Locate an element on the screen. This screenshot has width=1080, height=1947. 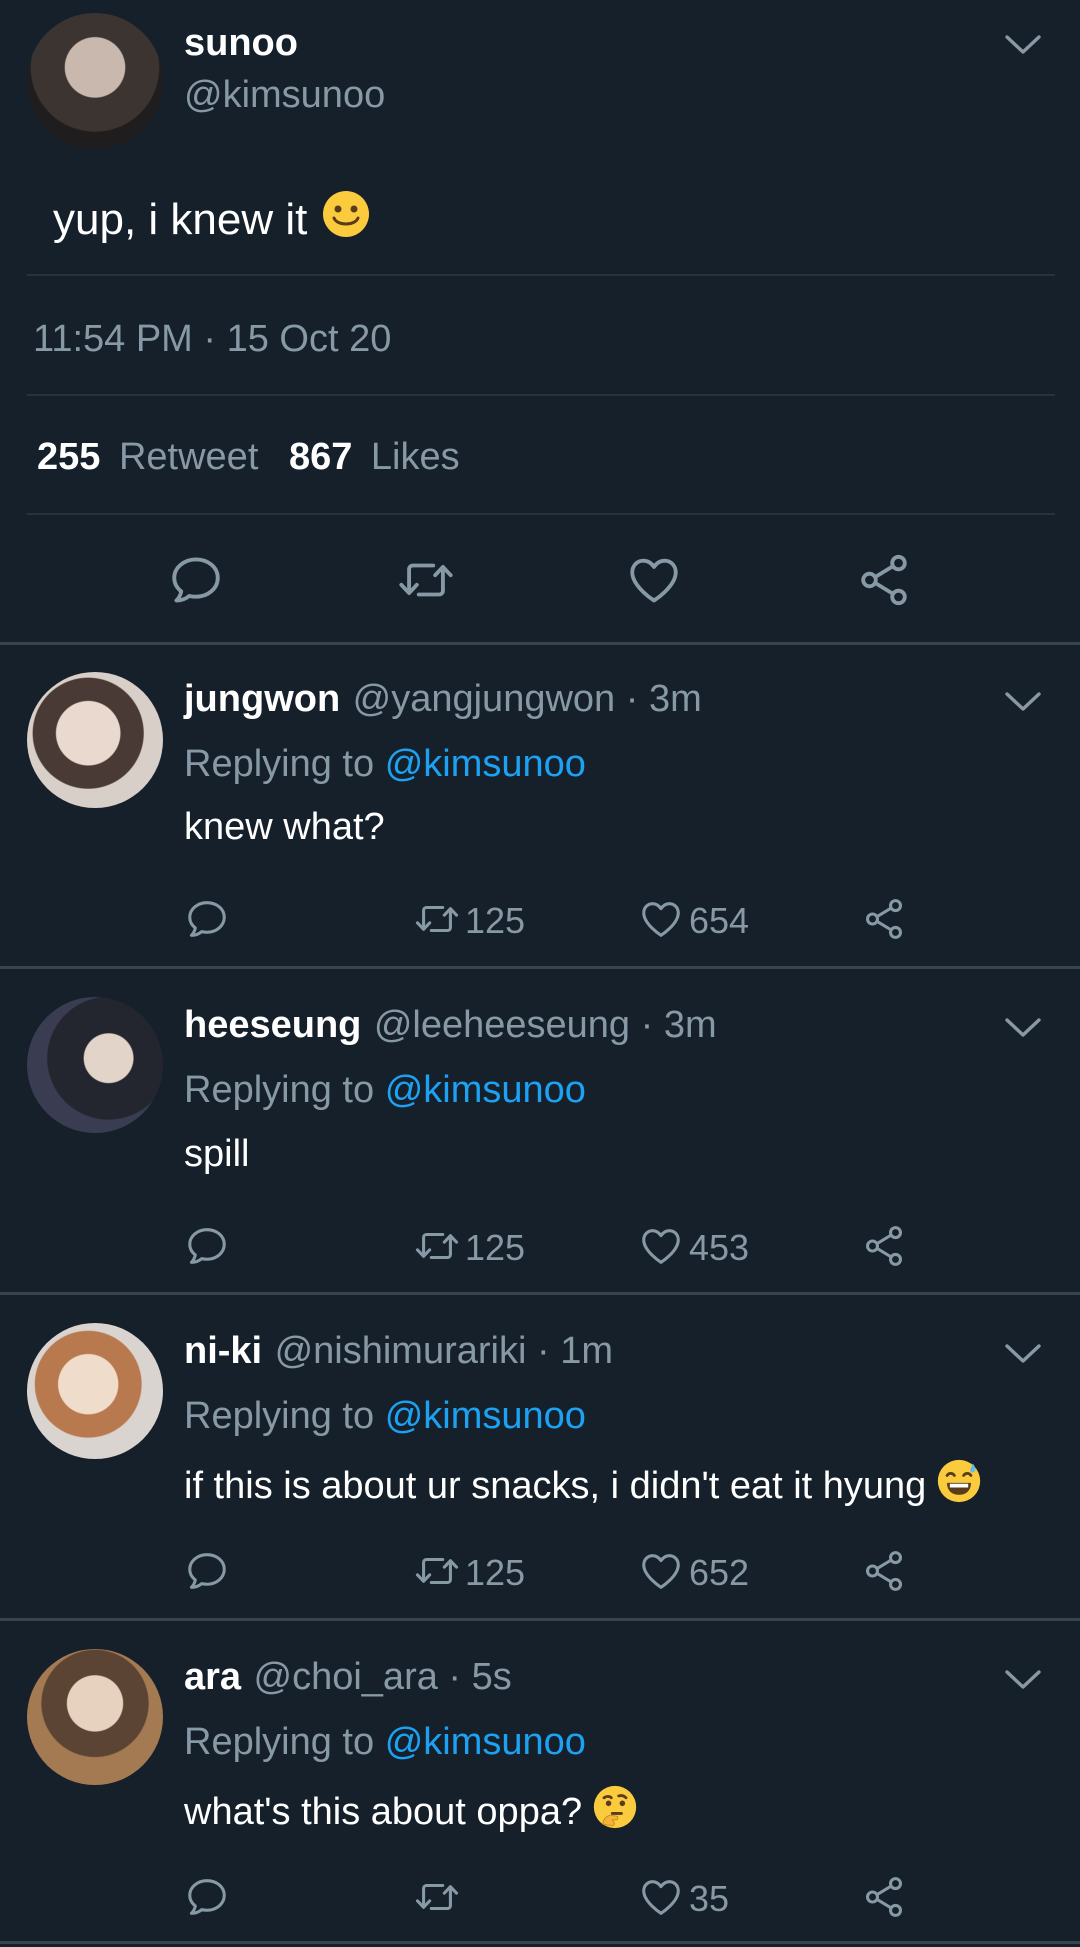
author-name: sunoo is located at coordinates (241, 43).